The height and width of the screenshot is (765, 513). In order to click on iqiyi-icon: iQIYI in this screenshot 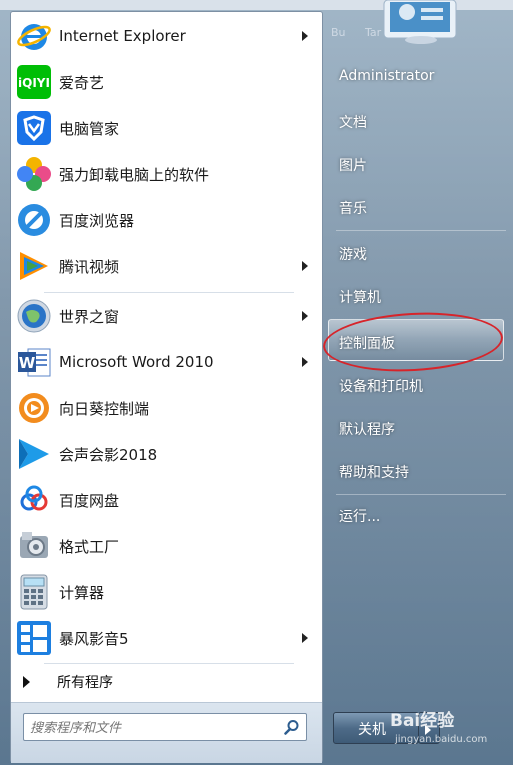, I will do `click(34, 82)`.